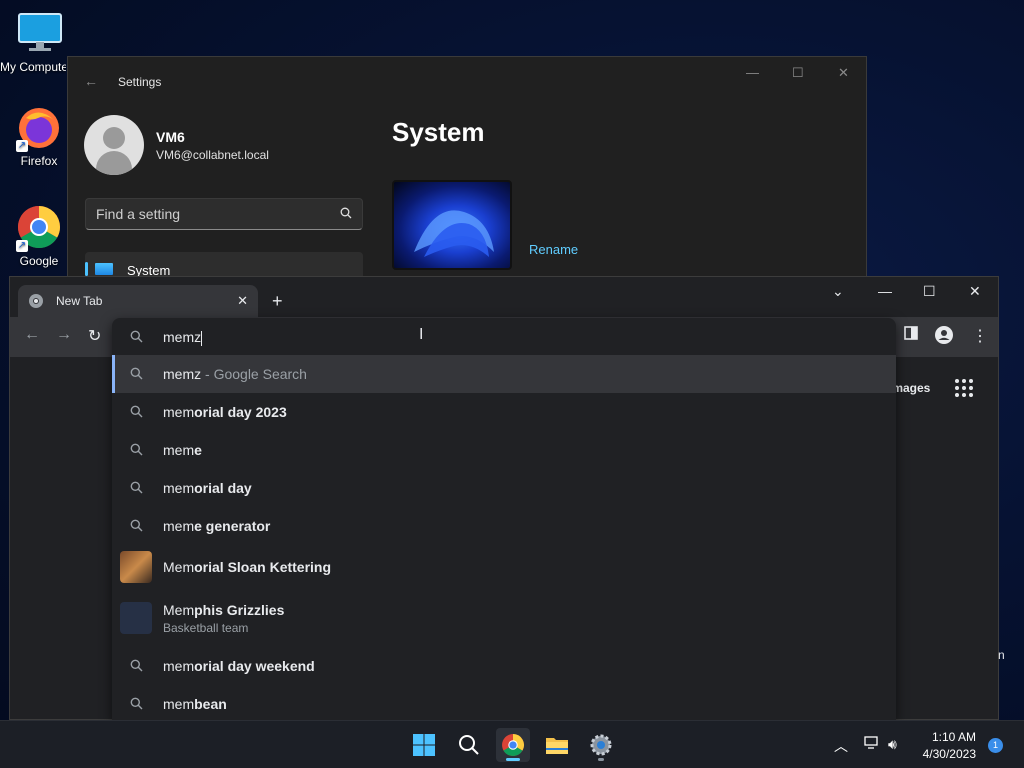 The height and width of the screenshot is (768, 1024). I want to click on suggestion-item: memorial day weekend, so click(504, 666).